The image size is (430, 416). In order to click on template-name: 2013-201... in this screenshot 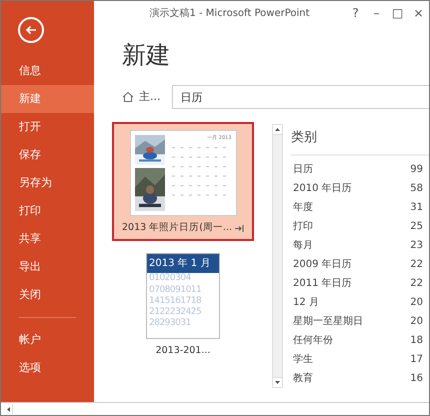, I will do `click(183, 351)`.